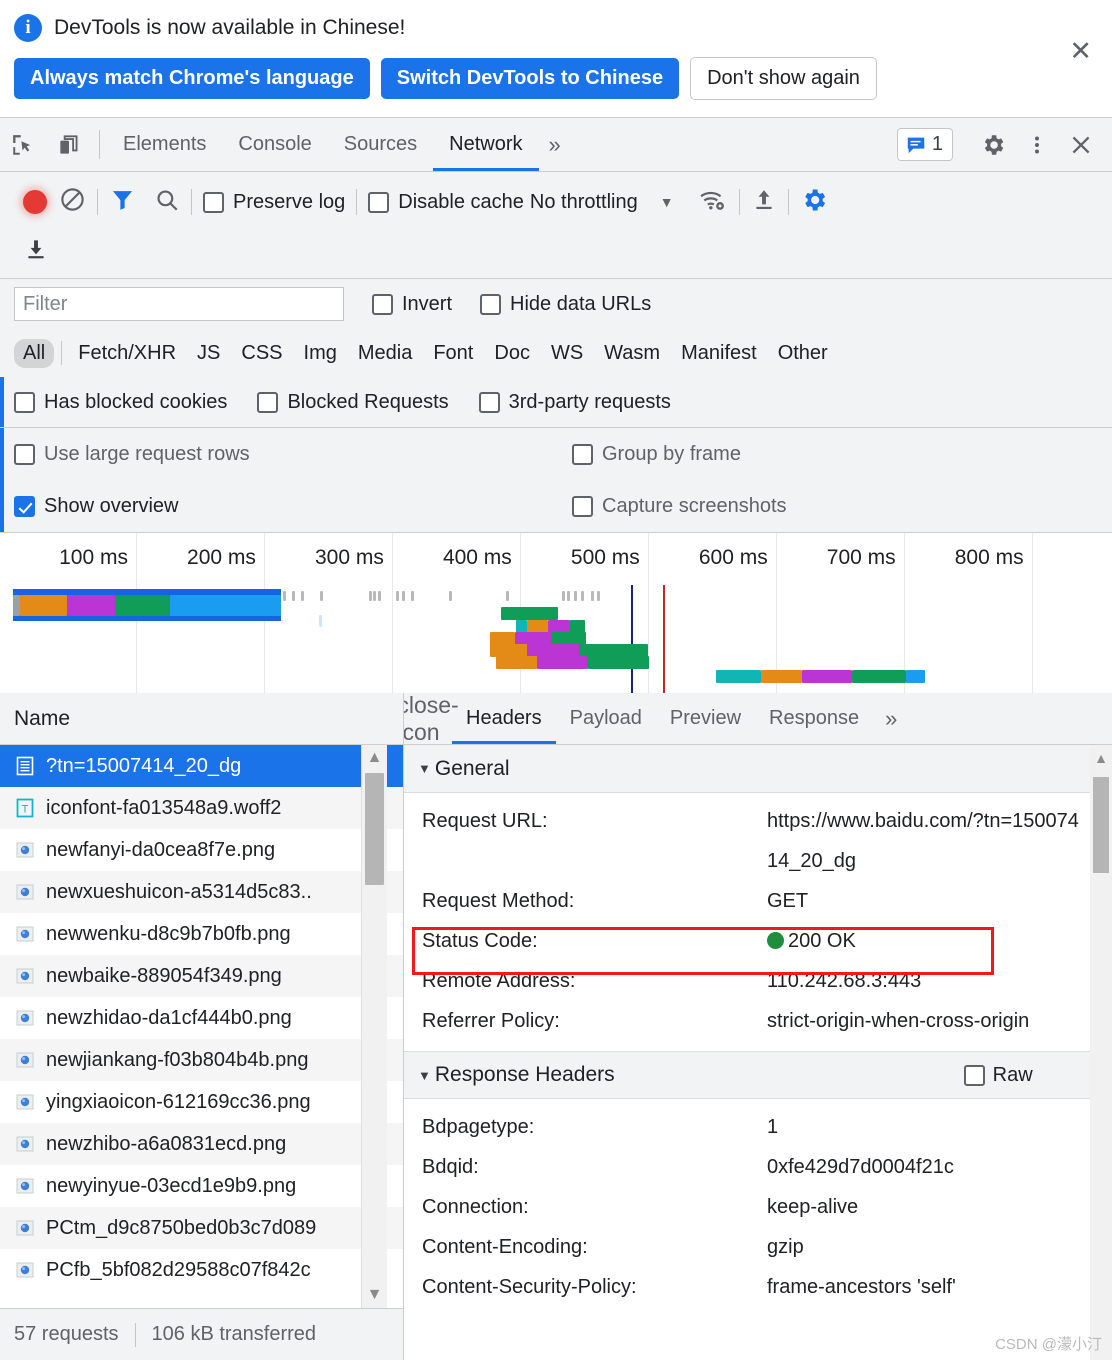 The height and width of the screenshot is (1360, 1112). What do you see at coordinates (555, 144) in the screenshot?
I see `more-tabs-icon: »` at bounding box center [555, 144].